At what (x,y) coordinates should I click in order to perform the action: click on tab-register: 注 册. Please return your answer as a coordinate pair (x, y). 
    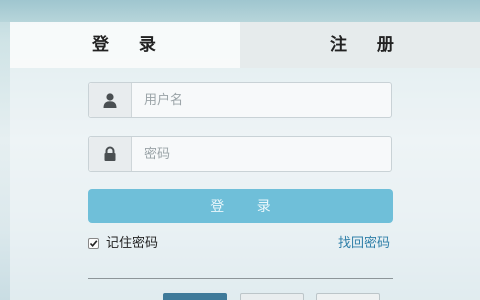
    Looking at the image, I should click on (360, 45).